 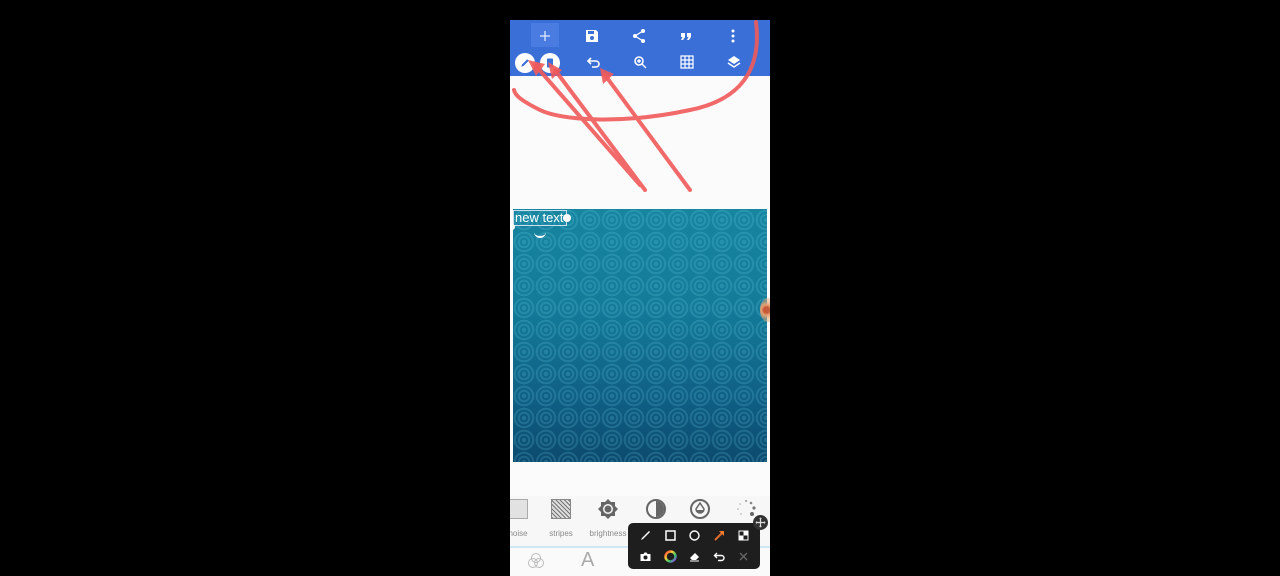 I want to click on tool-label: brightness, so click(x=608, y=533).